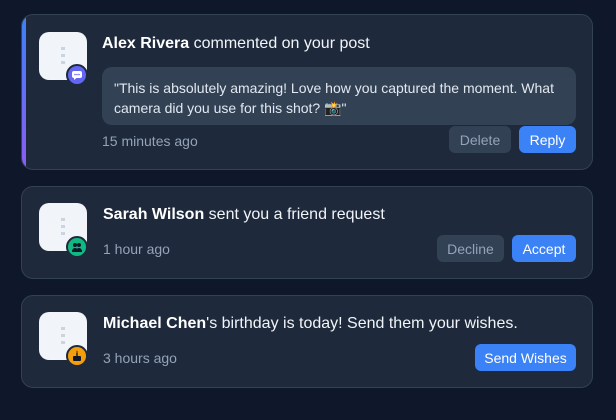 This screenshot has width=616, height=420. I want to click on comment-icon, so click(77, 75).